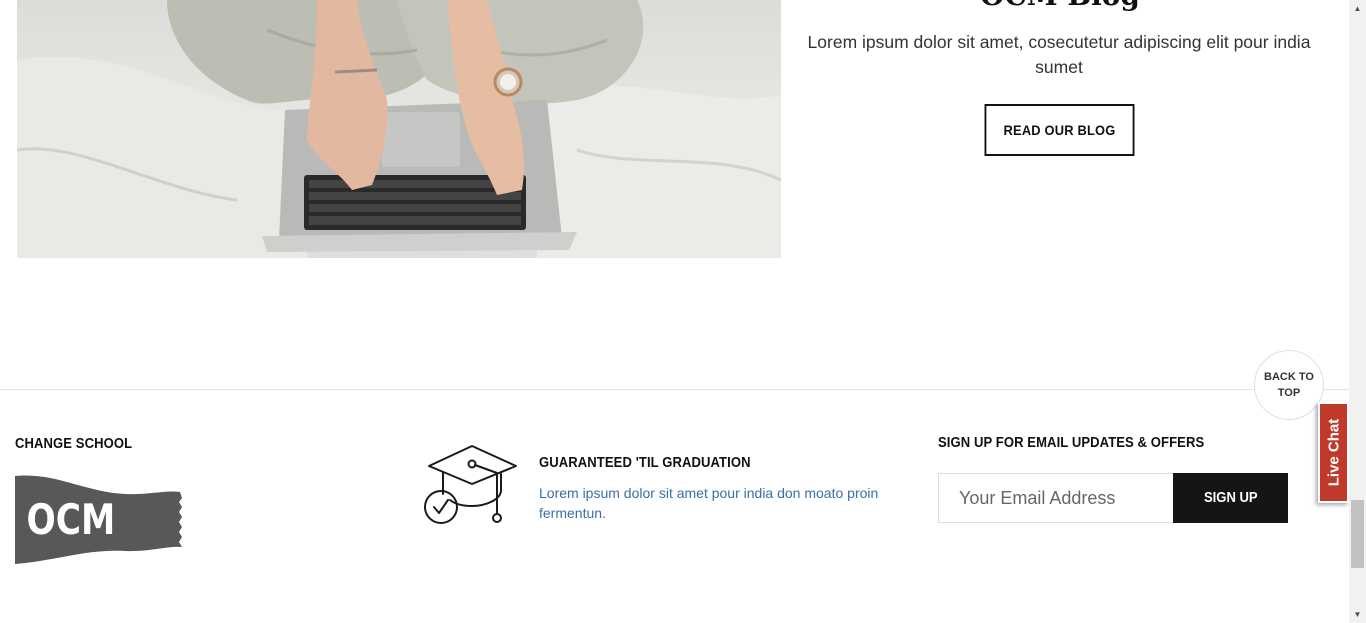 The image size is (1366, 623). What do you see at coordinates (1357, 614) in the screenshot?
I see `scroll-down-arrow-icon: ▼` at bounding box center [1357, 614].